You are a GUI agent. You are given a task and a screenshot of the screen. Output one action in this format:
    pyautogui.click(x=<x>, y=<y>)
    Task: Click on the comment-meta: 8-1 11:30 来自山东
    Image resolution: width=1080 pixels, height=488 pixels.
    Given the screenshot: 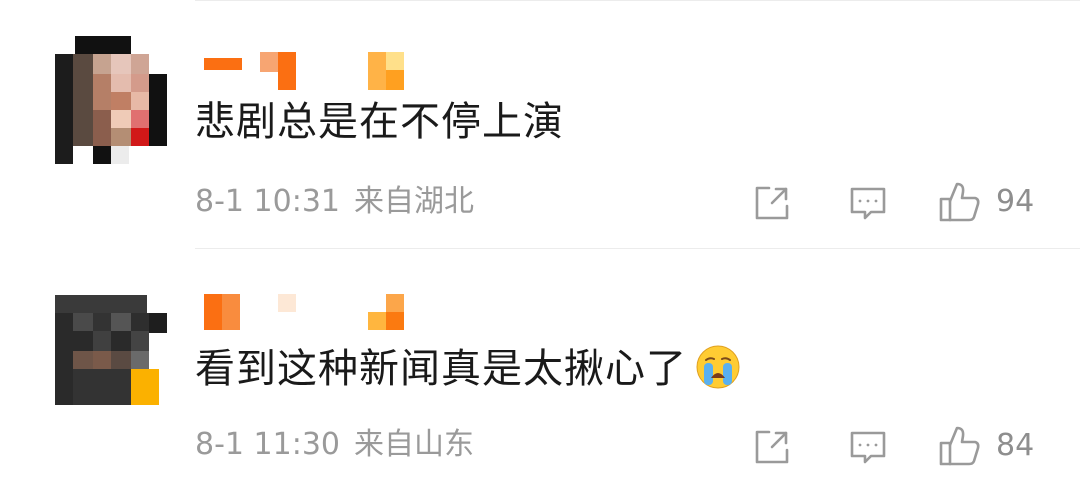 What is the action you would take?
    pyautogui.click(x=334, y=445)
    